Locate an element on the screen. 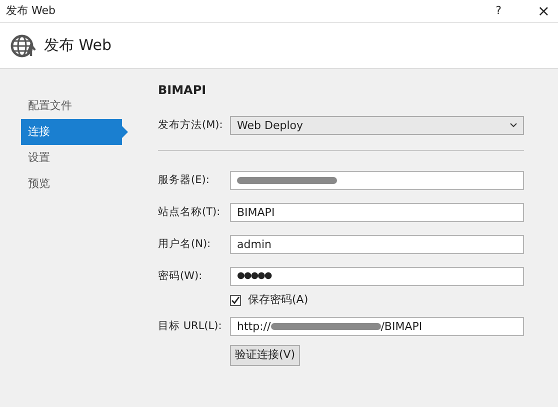  sidebar-item: 配置文件 is located at coordinates (71, 106).